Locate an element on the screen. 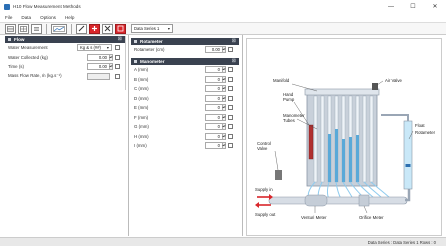  control-valve-label: Control Valve is located at coordinates (264, 146).